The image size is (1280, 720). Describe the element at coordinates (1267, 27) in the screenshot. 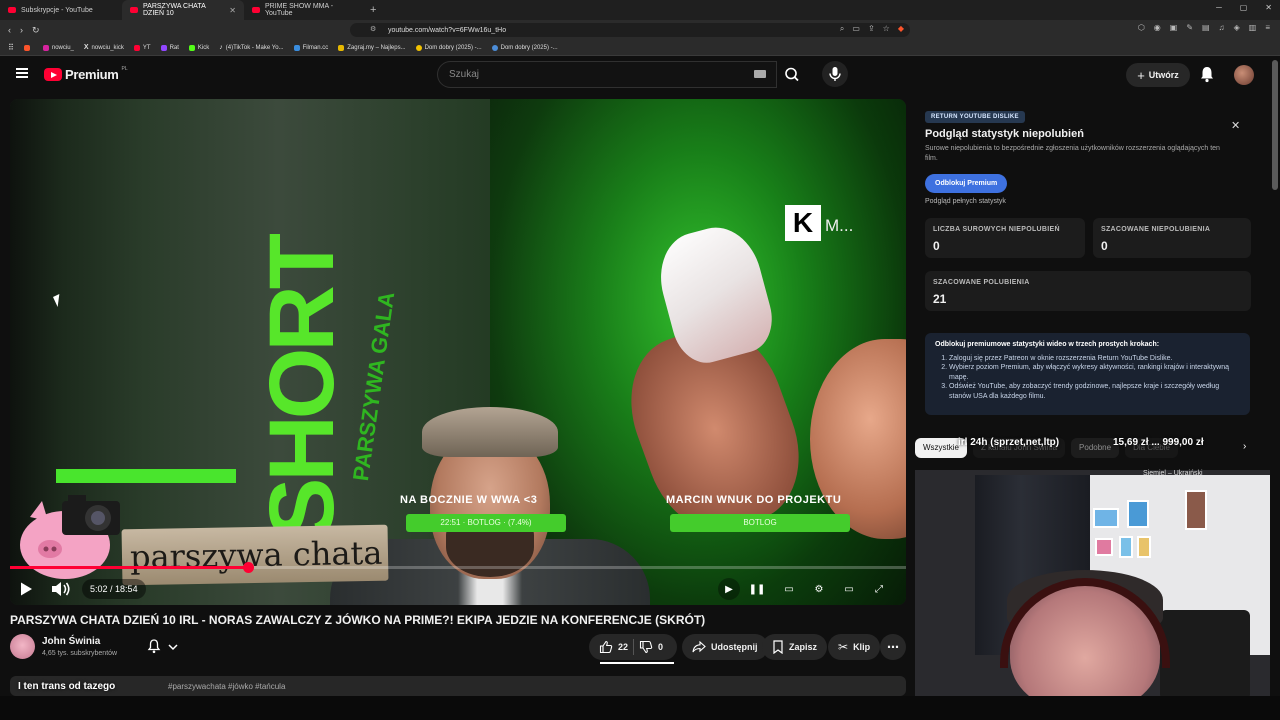

I see `menu-icon: ≡` at that location.